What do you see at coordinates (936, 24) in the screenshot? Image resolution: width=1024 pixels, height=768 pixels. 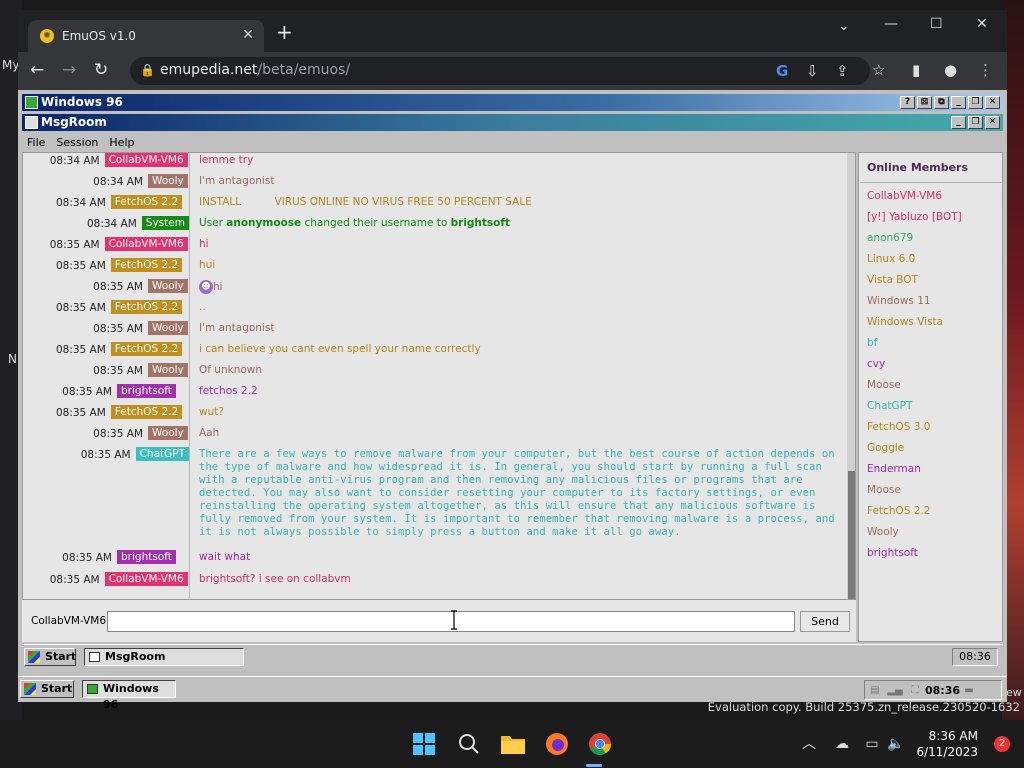 I see `maximize-icon: ☐` at bounding box center [936, 24].